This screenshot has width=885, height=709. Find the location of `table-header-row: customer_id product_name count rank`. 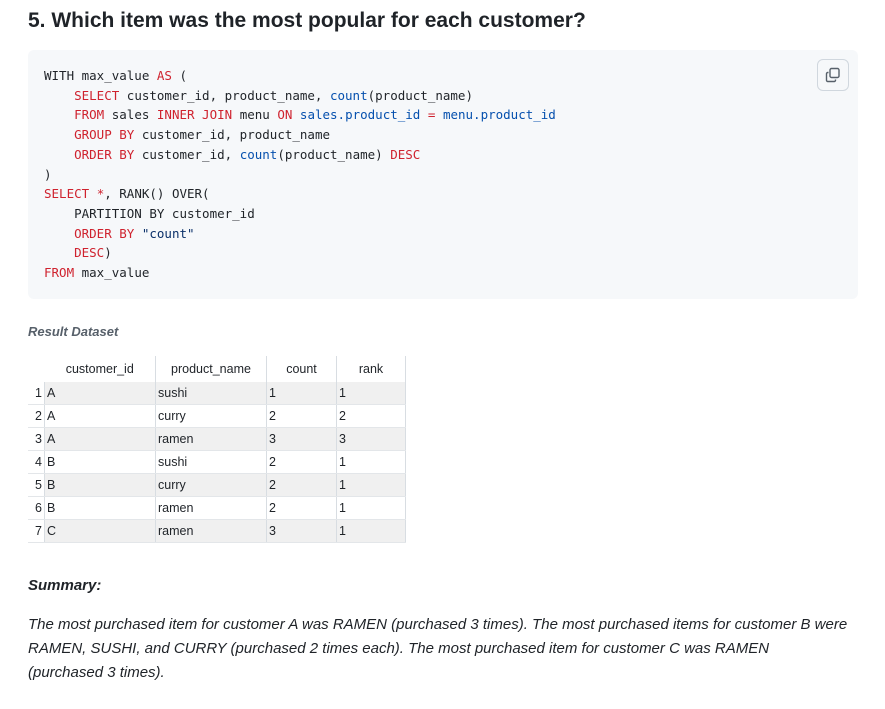

table-header-row: customer_id product_name count rank is located at coordinates (217, 369).